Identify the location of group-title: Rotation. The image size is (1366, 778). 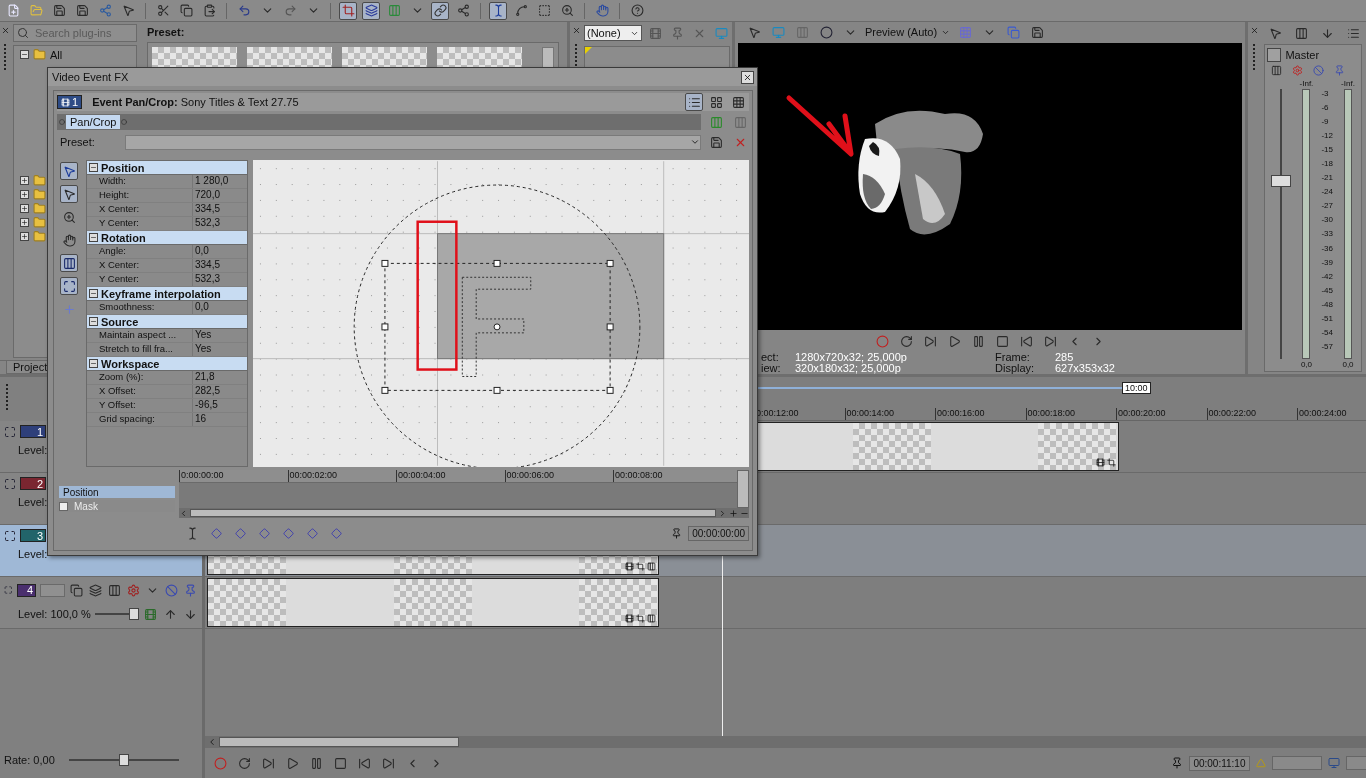
(123, 237).